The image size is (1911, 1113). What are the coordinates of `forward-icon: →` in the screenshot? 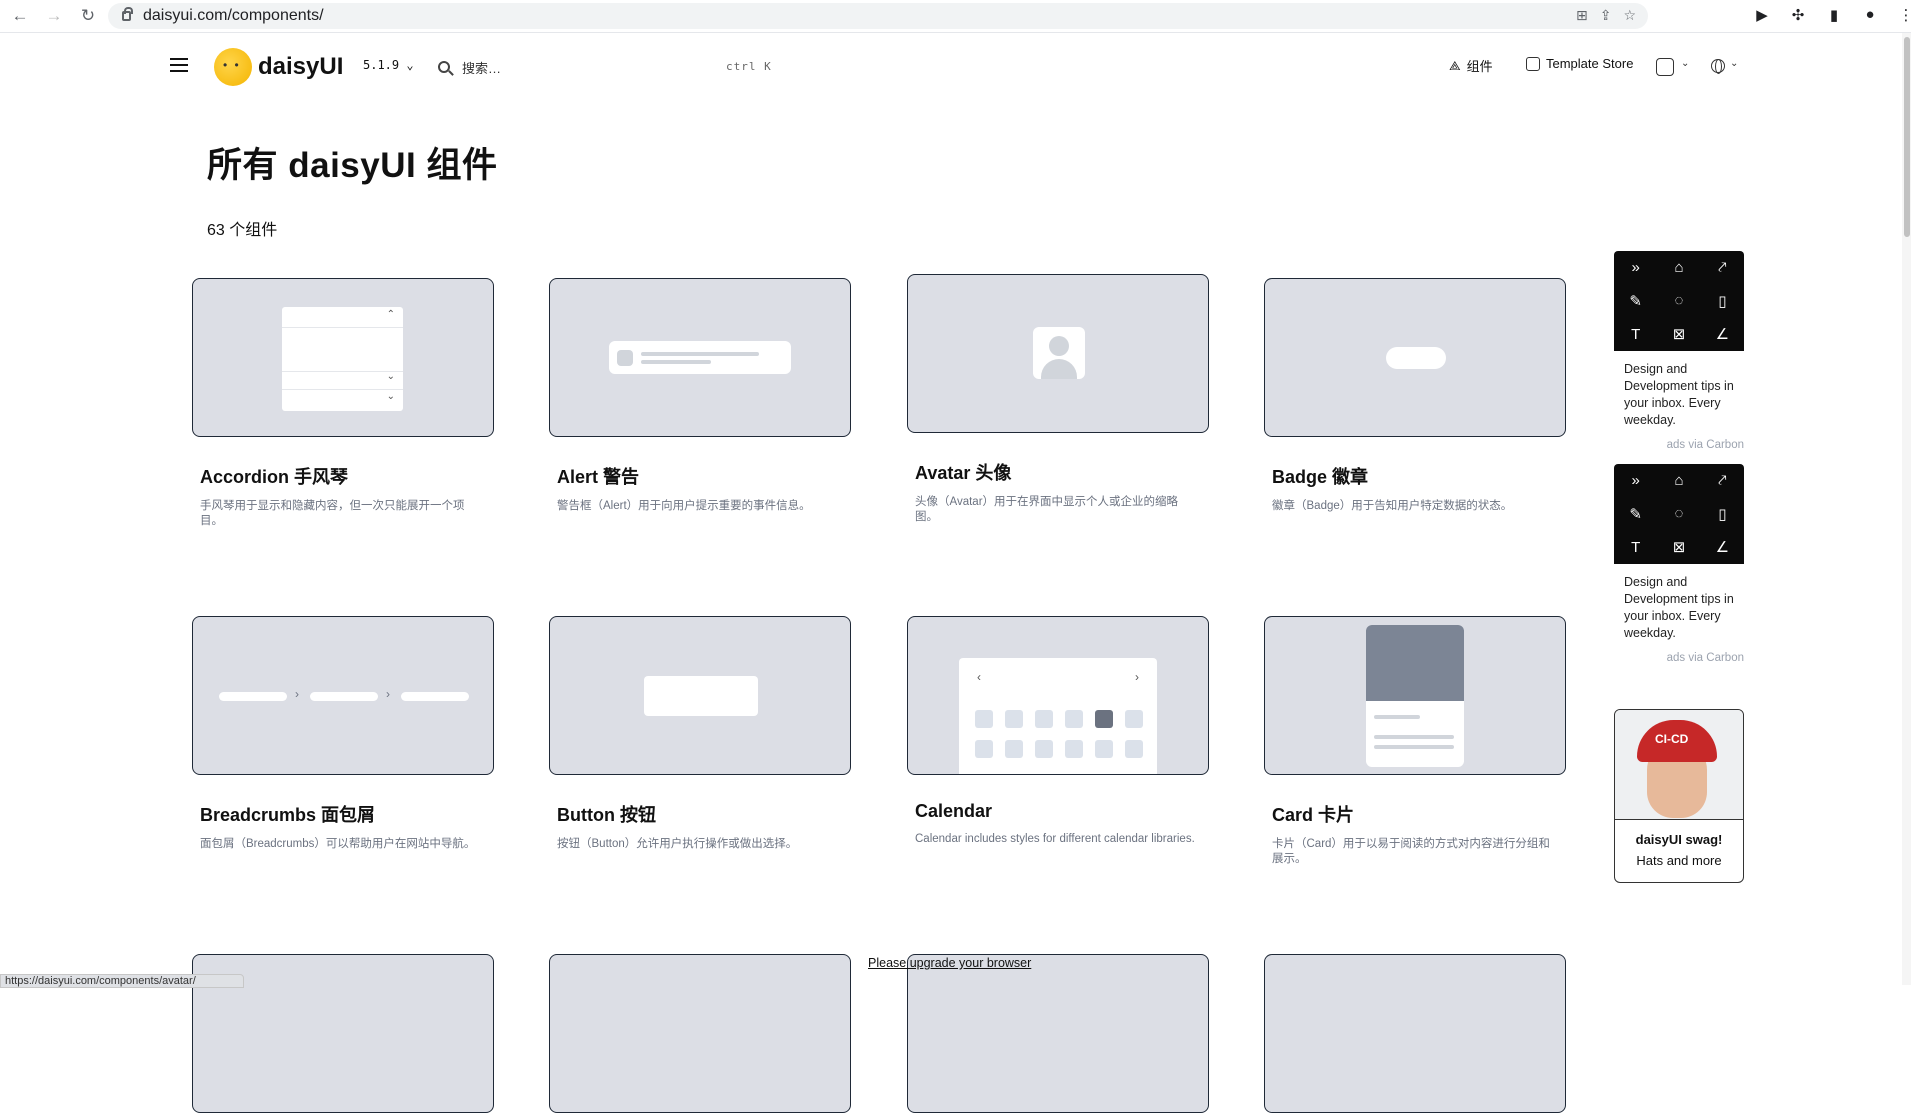 It's located at (54, 16).